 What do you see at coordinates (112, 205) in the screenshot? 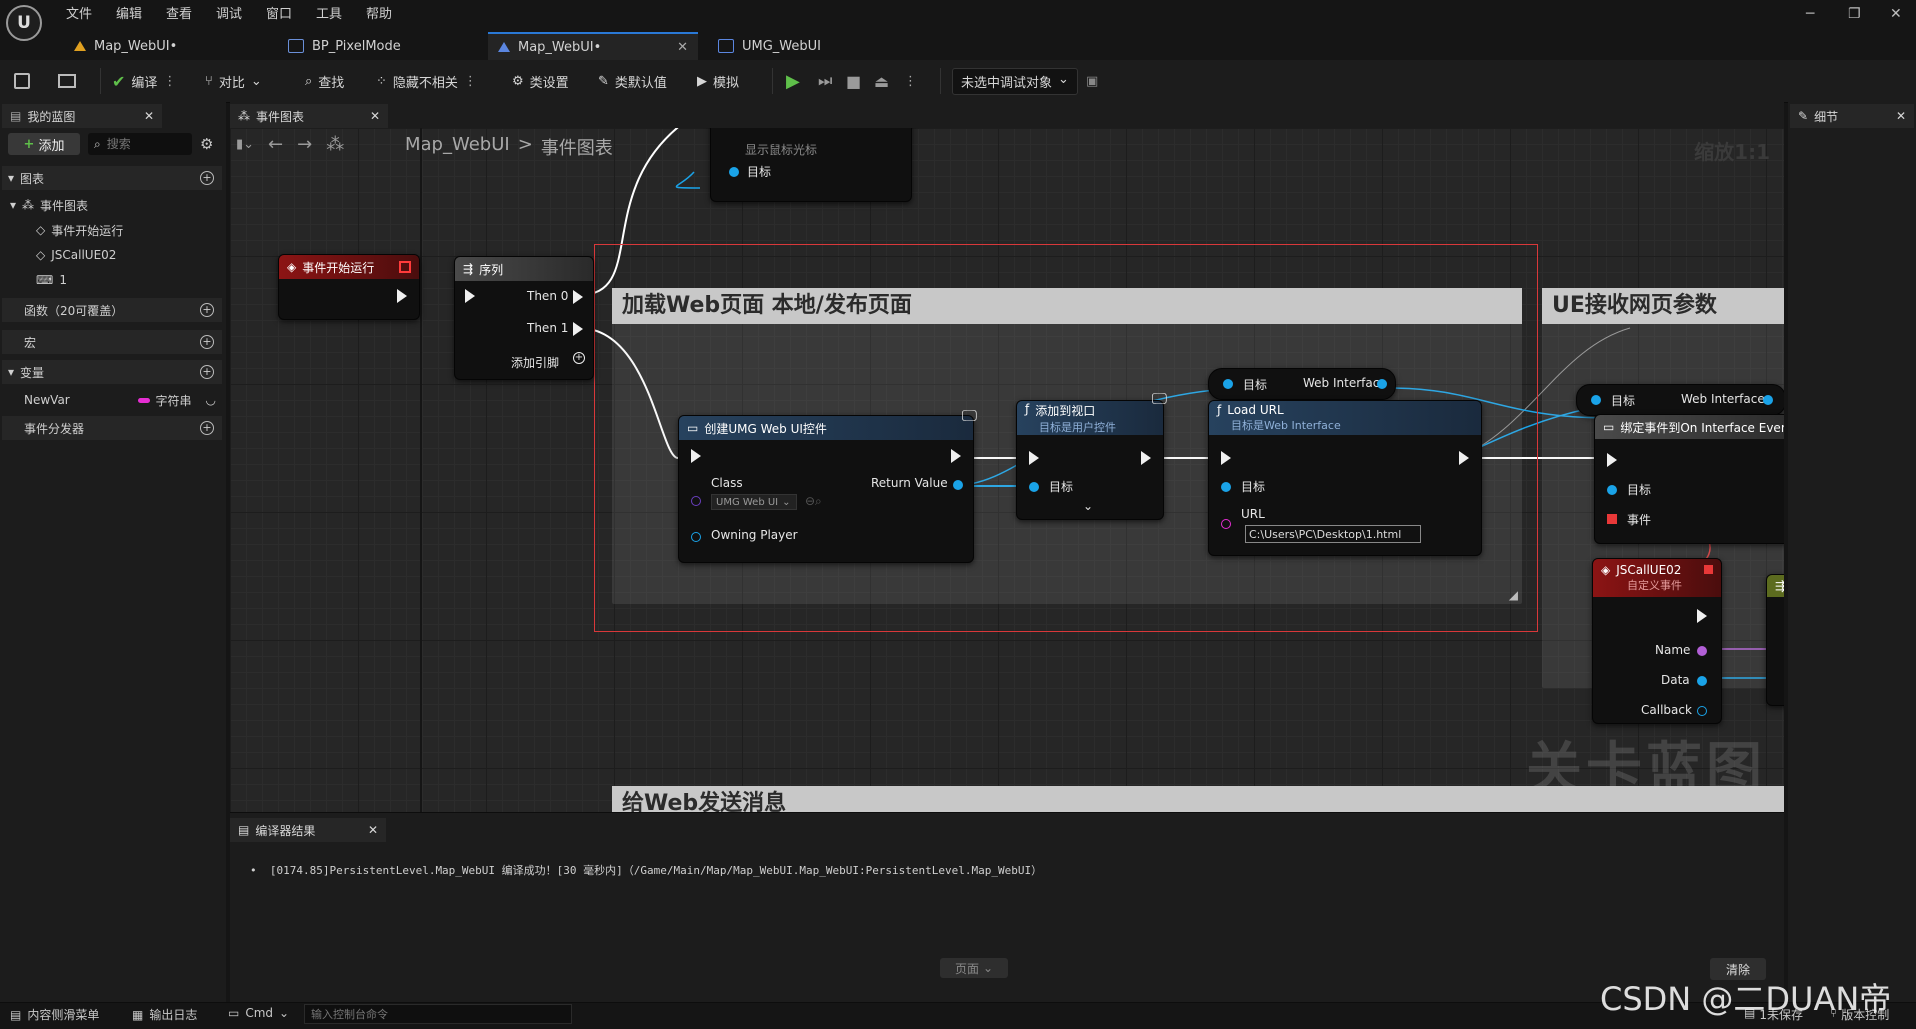
I see `event-graph-item: ▾ ⁂ 事件图表` at bounding box center [112, 205].